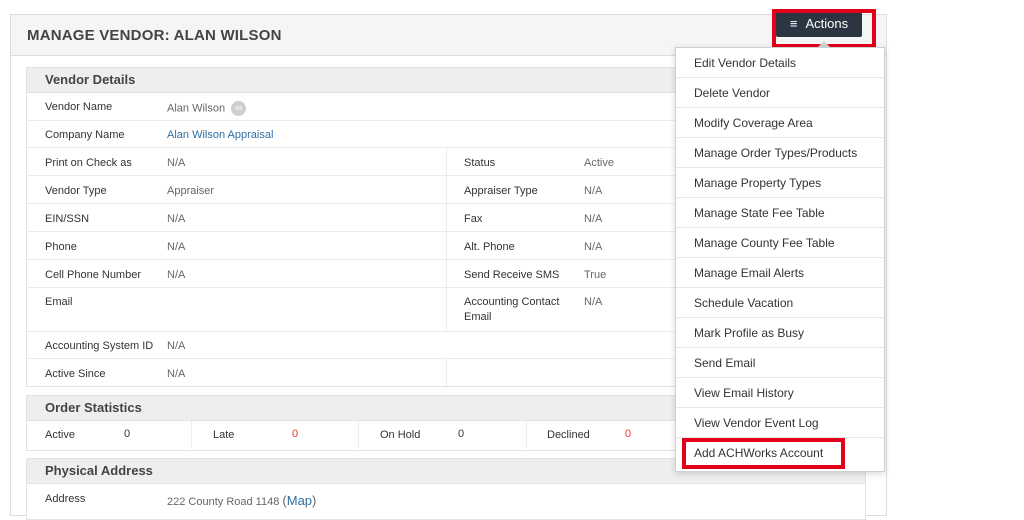 This screenshot has width=1024, height=520. Describe the element at coordinates (489, 247) in the screenshot. I see `alt-phone-label: Alt. Phone` at that location.